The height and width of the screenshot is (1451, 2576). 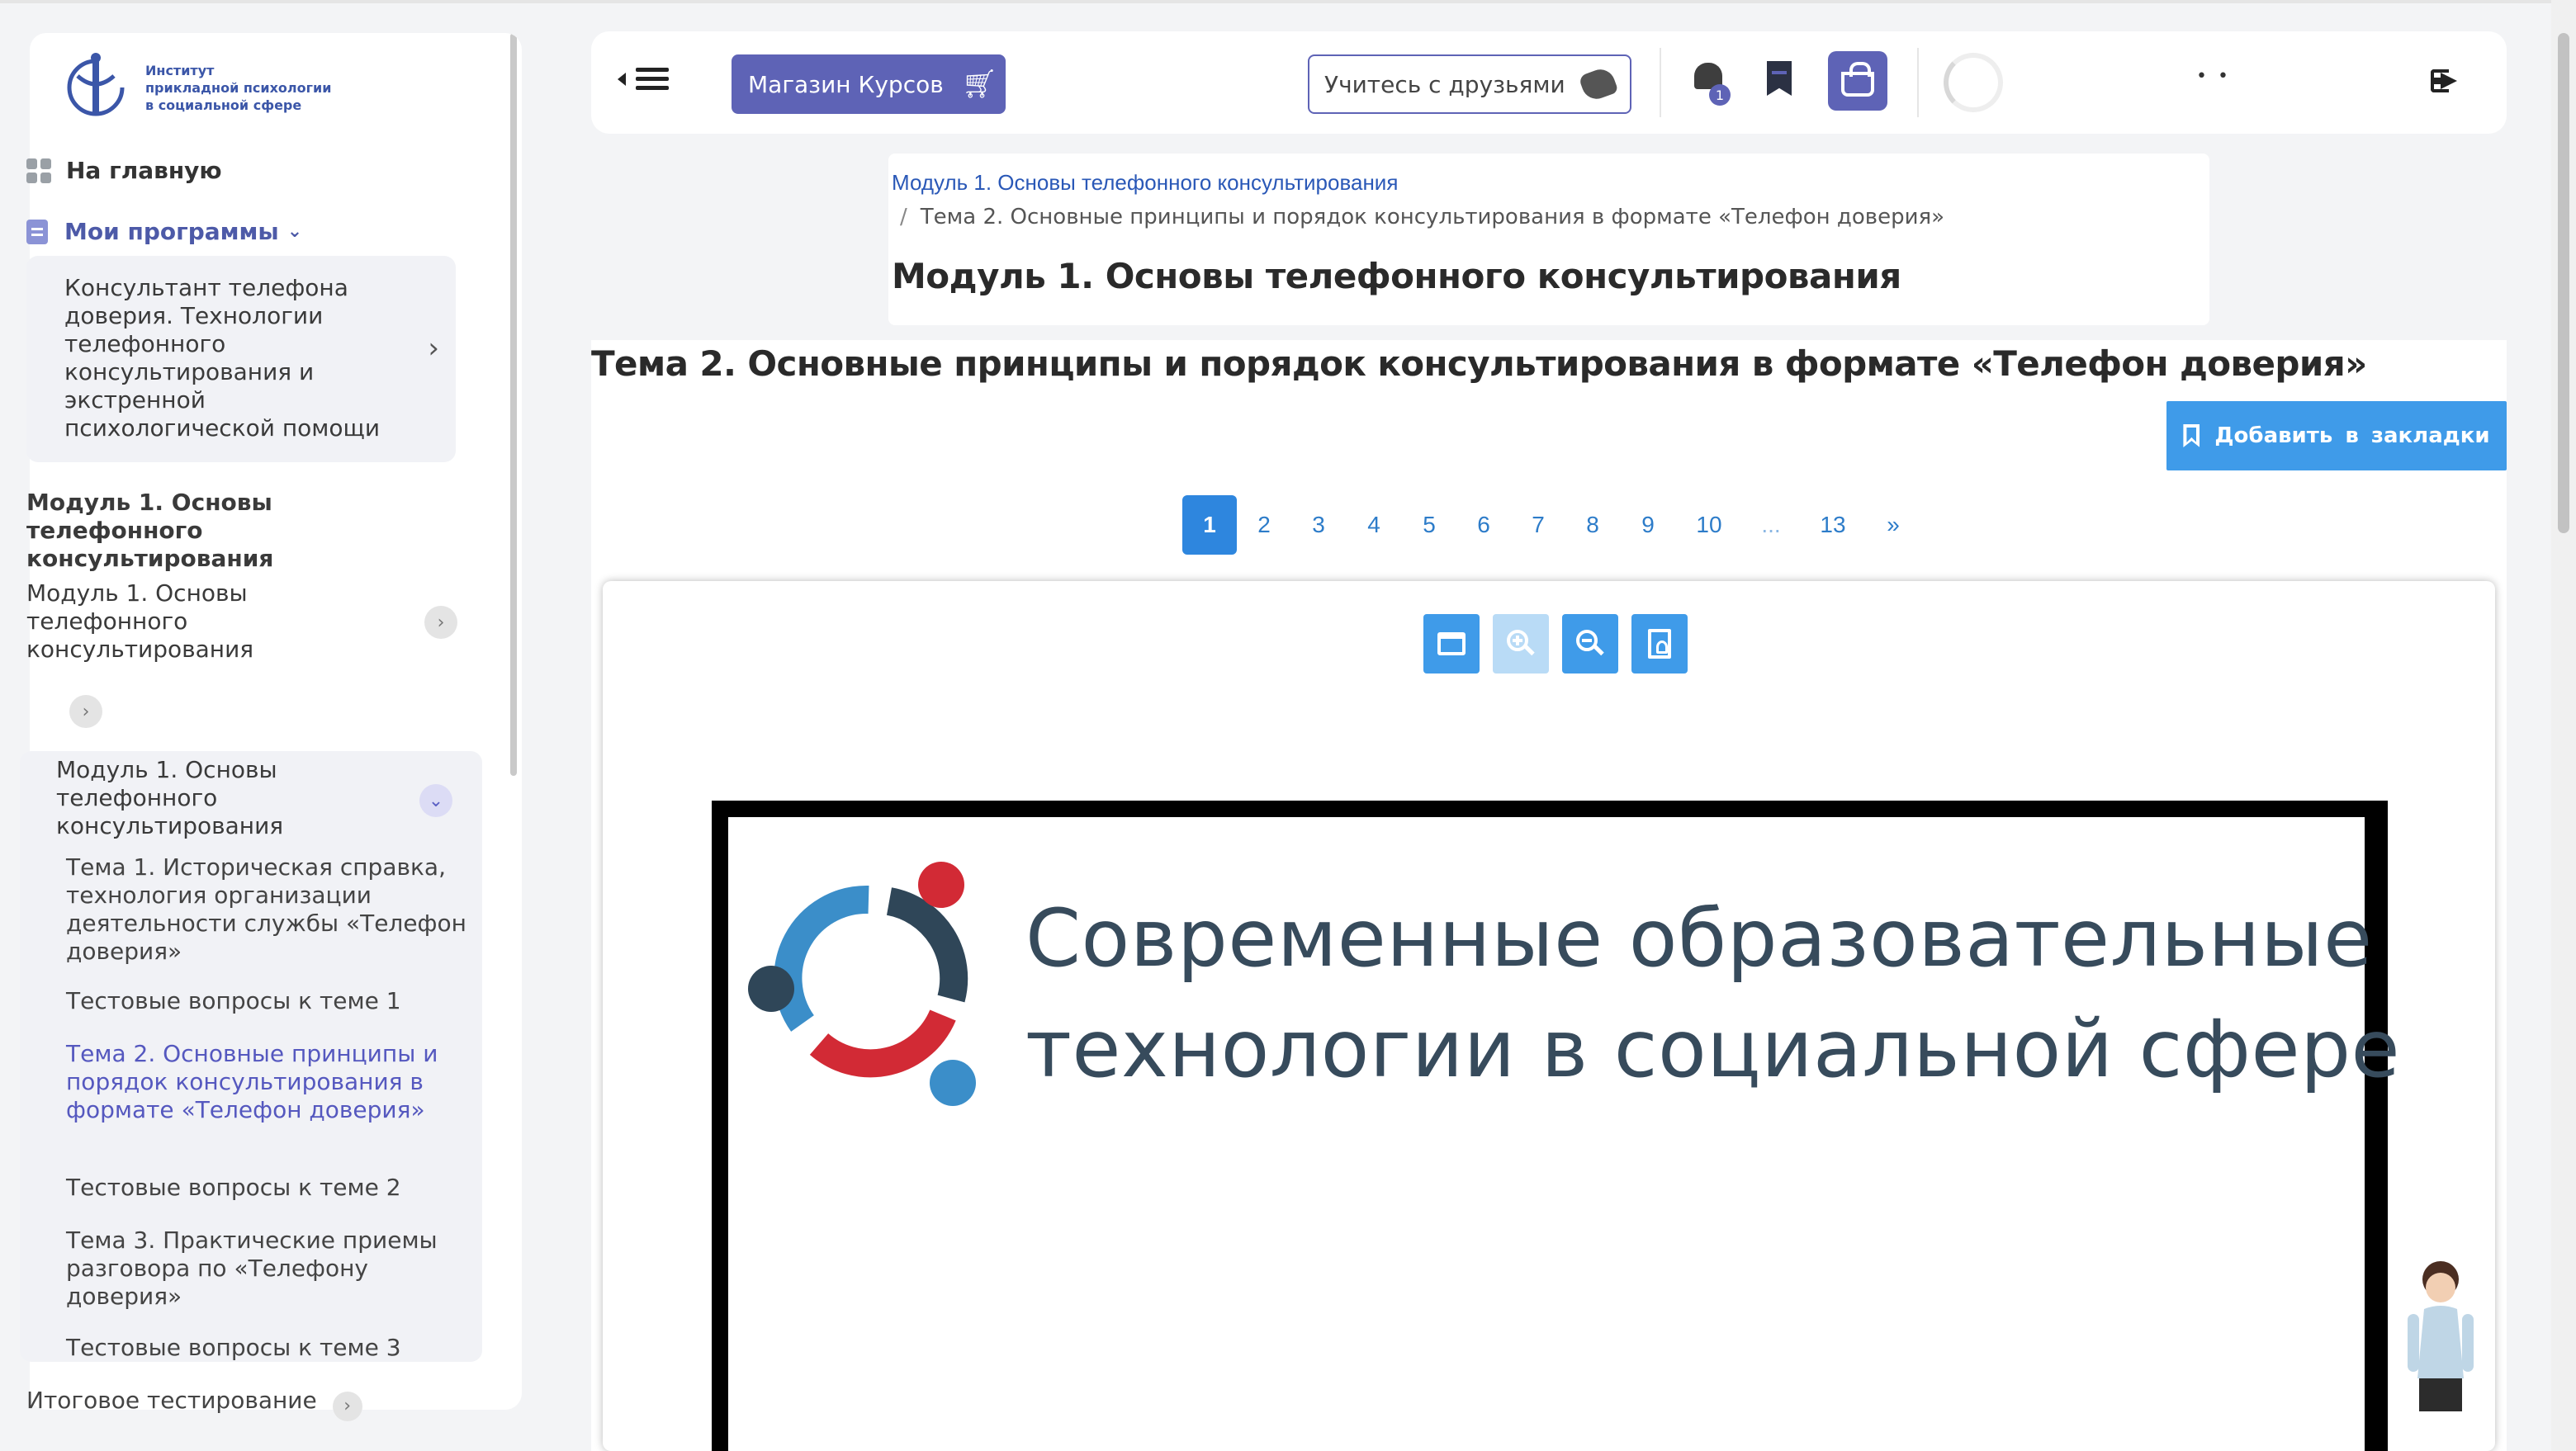 I want to click on pagination: 1 2 3 4 5 6 7 8 9 10 ... 13 », so click(x=1551, y=525).